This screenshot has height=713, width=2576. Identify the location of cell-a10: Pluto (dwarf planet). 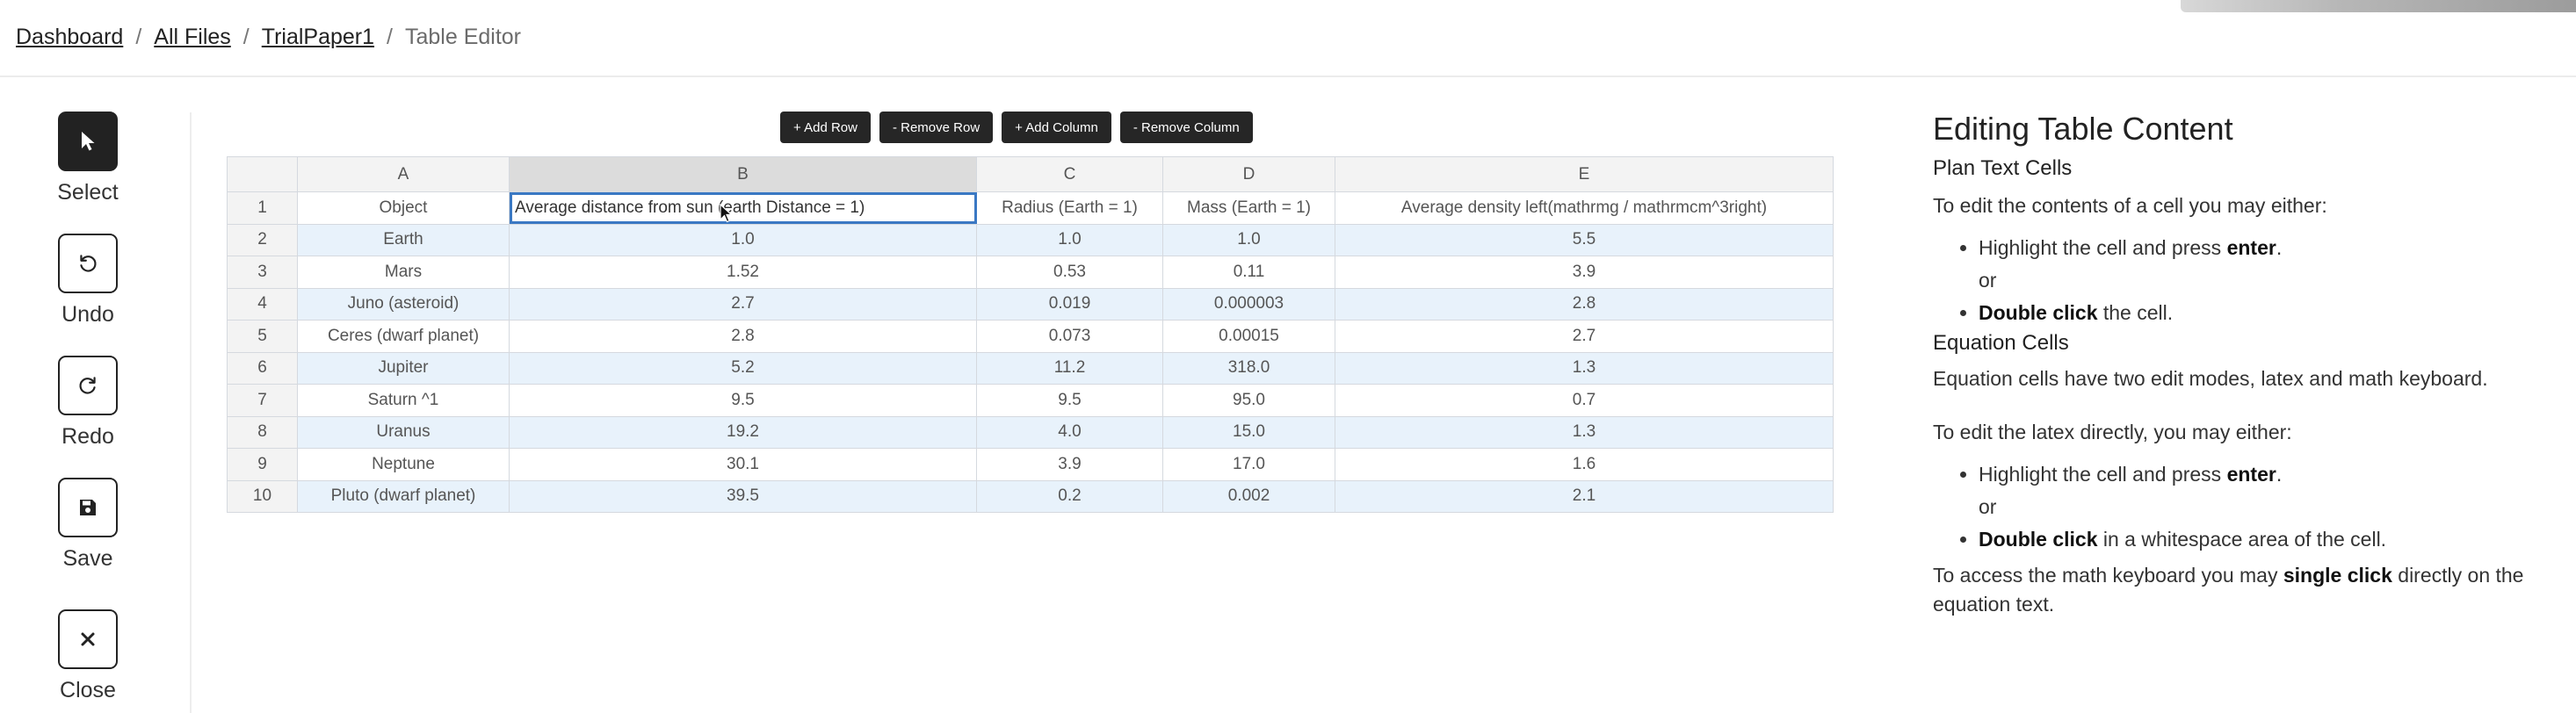
(403, 496).